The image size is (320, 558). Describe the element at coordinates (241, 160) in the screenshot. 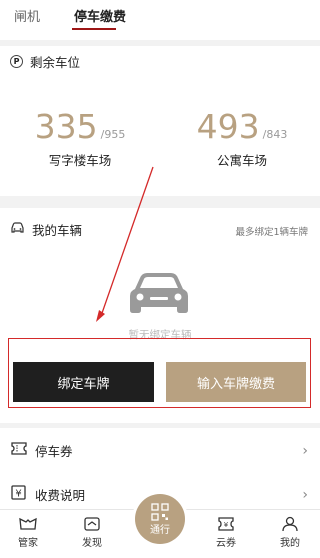

I see `apartment-lot-name: 公寓车场` at that location.